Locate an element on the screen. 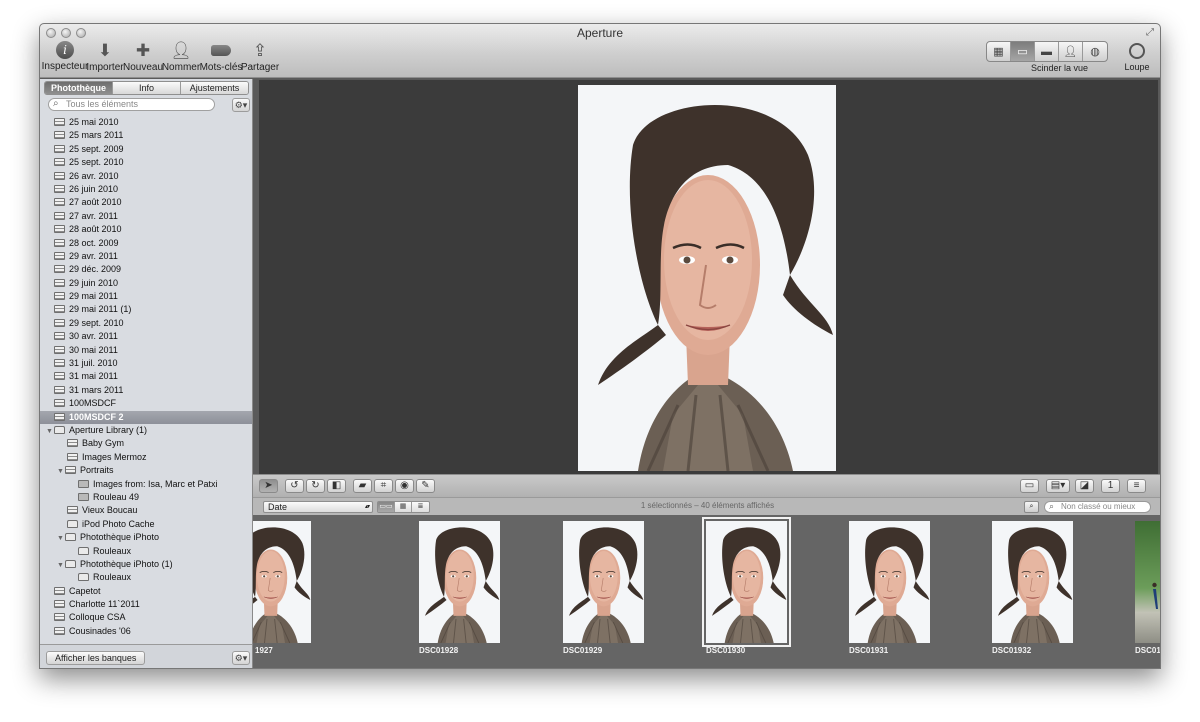 The width and height of the screenshot is (1200, 722). sidebar-tabs: Photothèque Info Ajustements is located at coordinates (146, 88).